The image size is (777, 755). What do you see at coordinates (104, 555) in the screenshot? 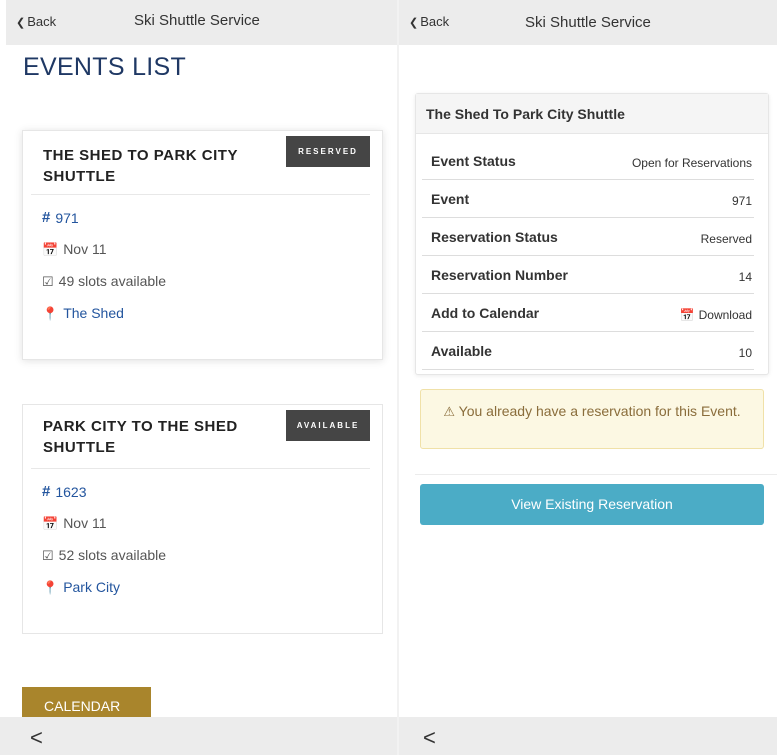
I see `event-slots: ☑ 52 slots available` at bounding box center [104, 555].